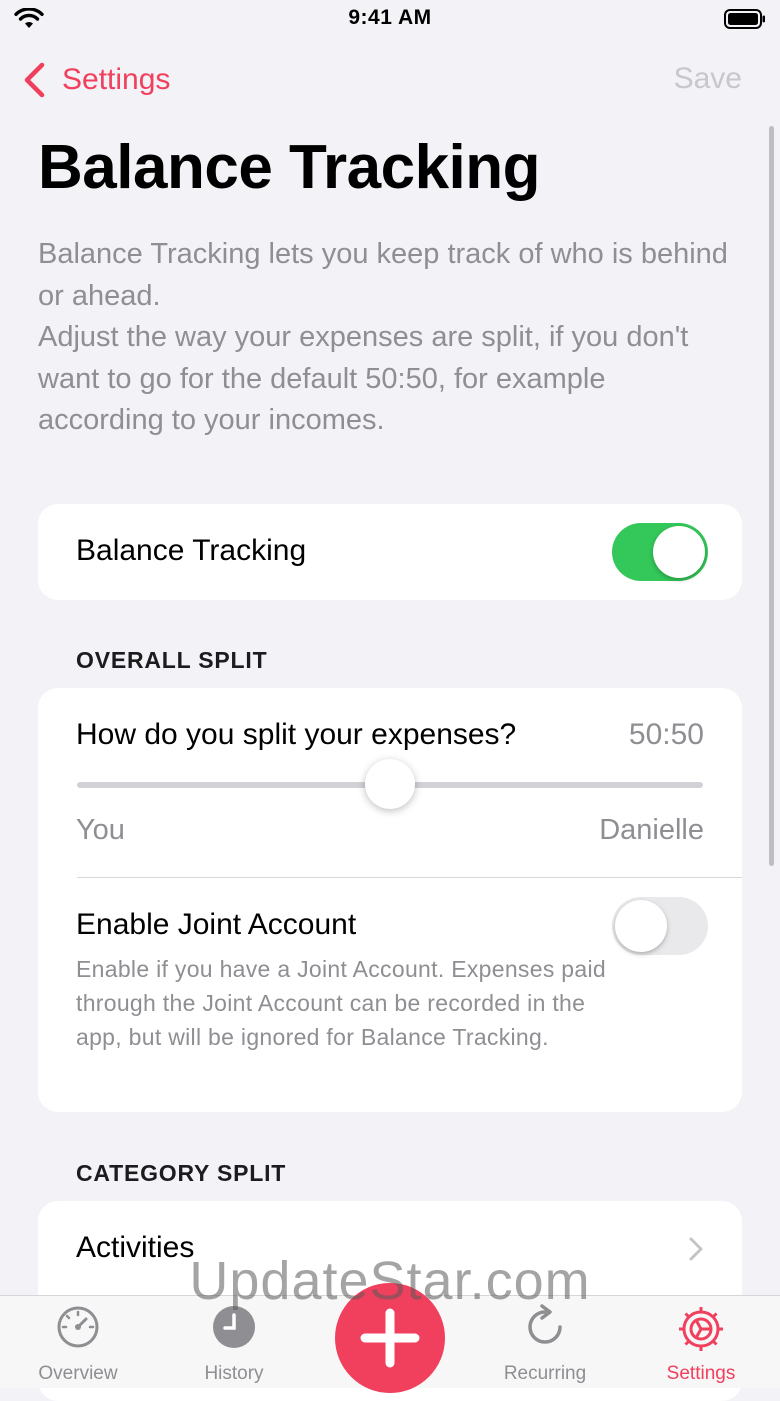 This screenshot has width=780, height=1401. What do you see at coordinates (78, 1343) in the screenshot?
I see `tab-overview: Overview` at bounding box center [78, 1343].